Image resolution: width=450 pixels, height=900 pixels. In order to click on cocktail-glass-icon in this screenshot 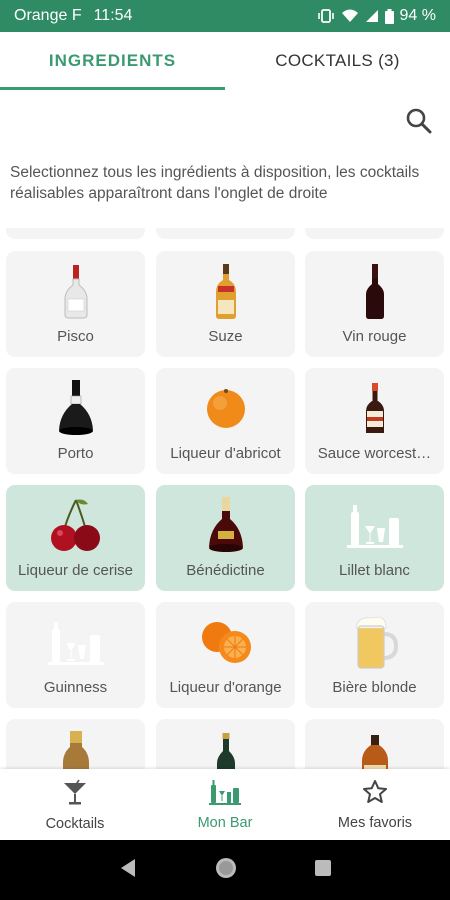, I will do `click(75, 794)`.